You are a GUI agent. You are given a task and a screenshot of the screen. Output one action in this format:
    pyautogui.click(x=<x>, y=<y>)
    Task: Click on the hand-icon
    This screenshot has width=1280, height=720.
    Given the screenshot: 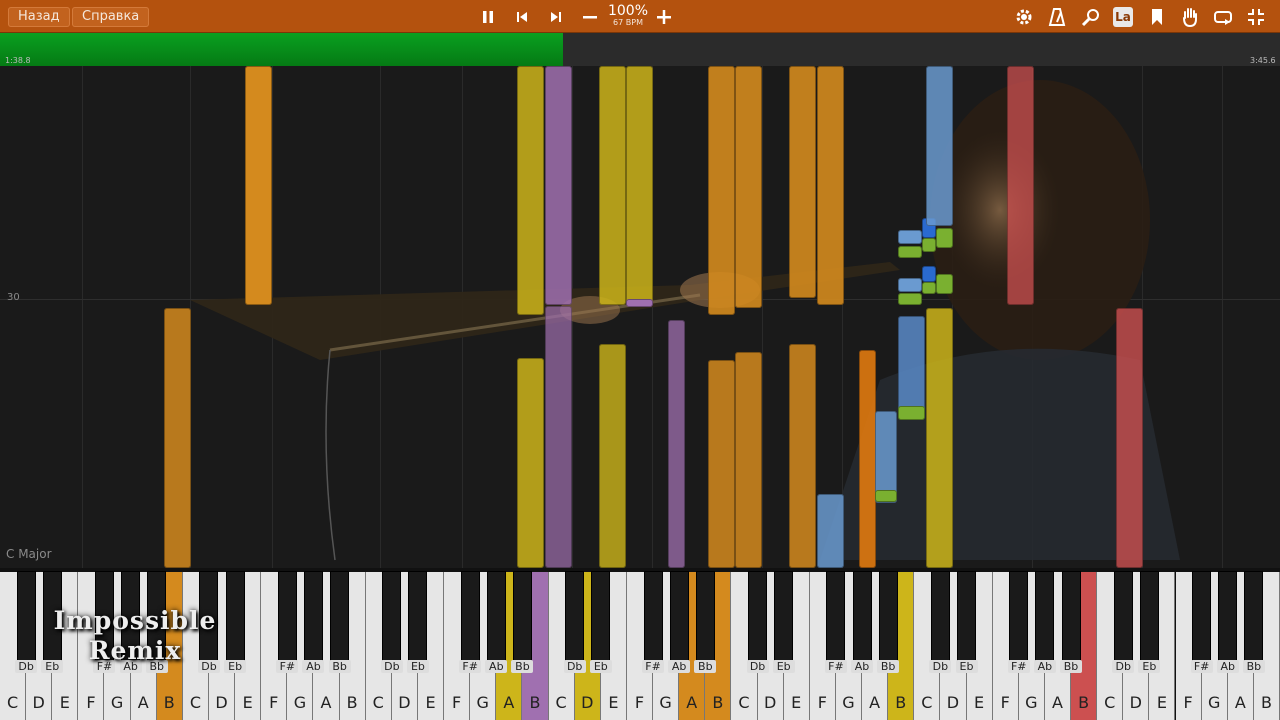 What is the action you would take?
    pyautogui.click(x=1190, y=17)
    